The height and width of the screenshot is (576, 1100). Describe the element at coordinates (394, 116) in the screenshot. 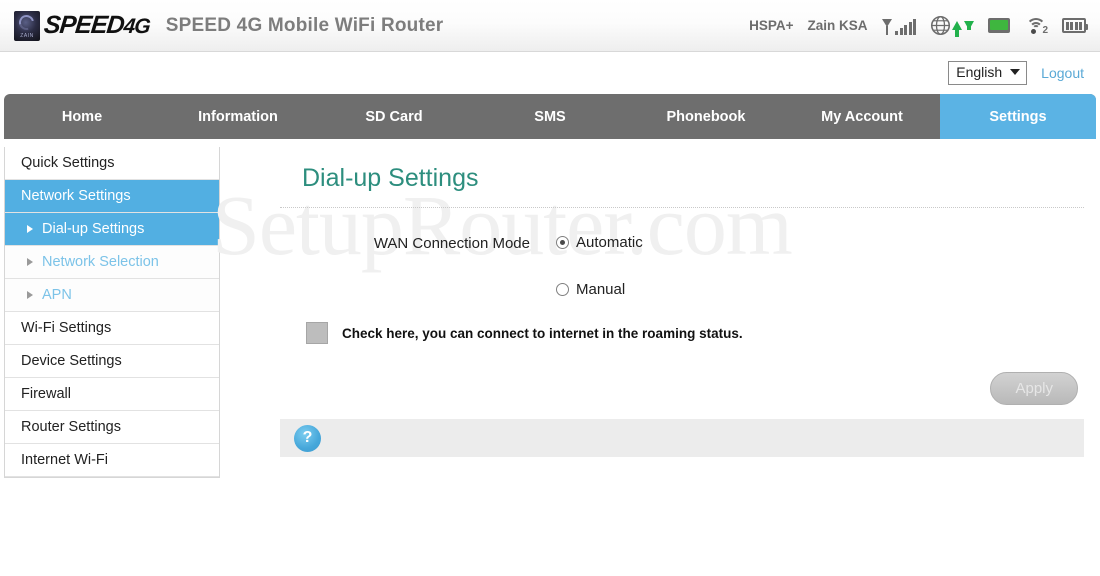

I see `nav-item-sd-card: SD Card` at that location.